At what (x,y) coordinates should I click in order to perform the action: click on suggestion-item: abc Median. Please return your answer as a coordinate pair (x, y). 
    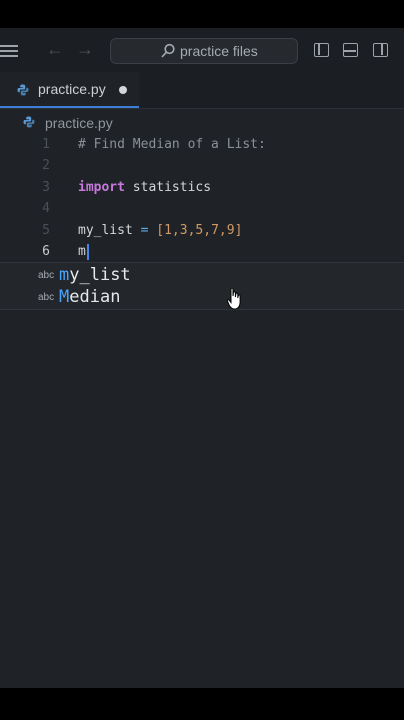
    Looking at the image, I should click on (202, 297).